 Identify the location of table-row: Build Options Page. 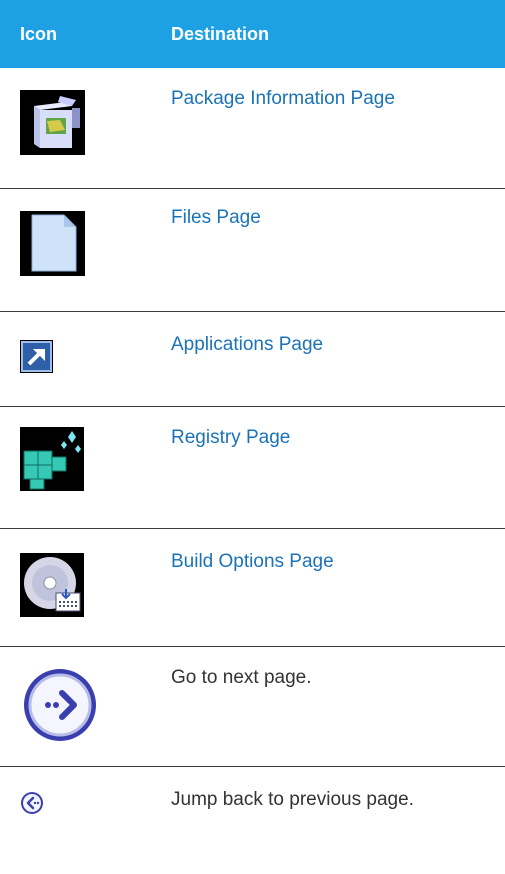
(252, 587).